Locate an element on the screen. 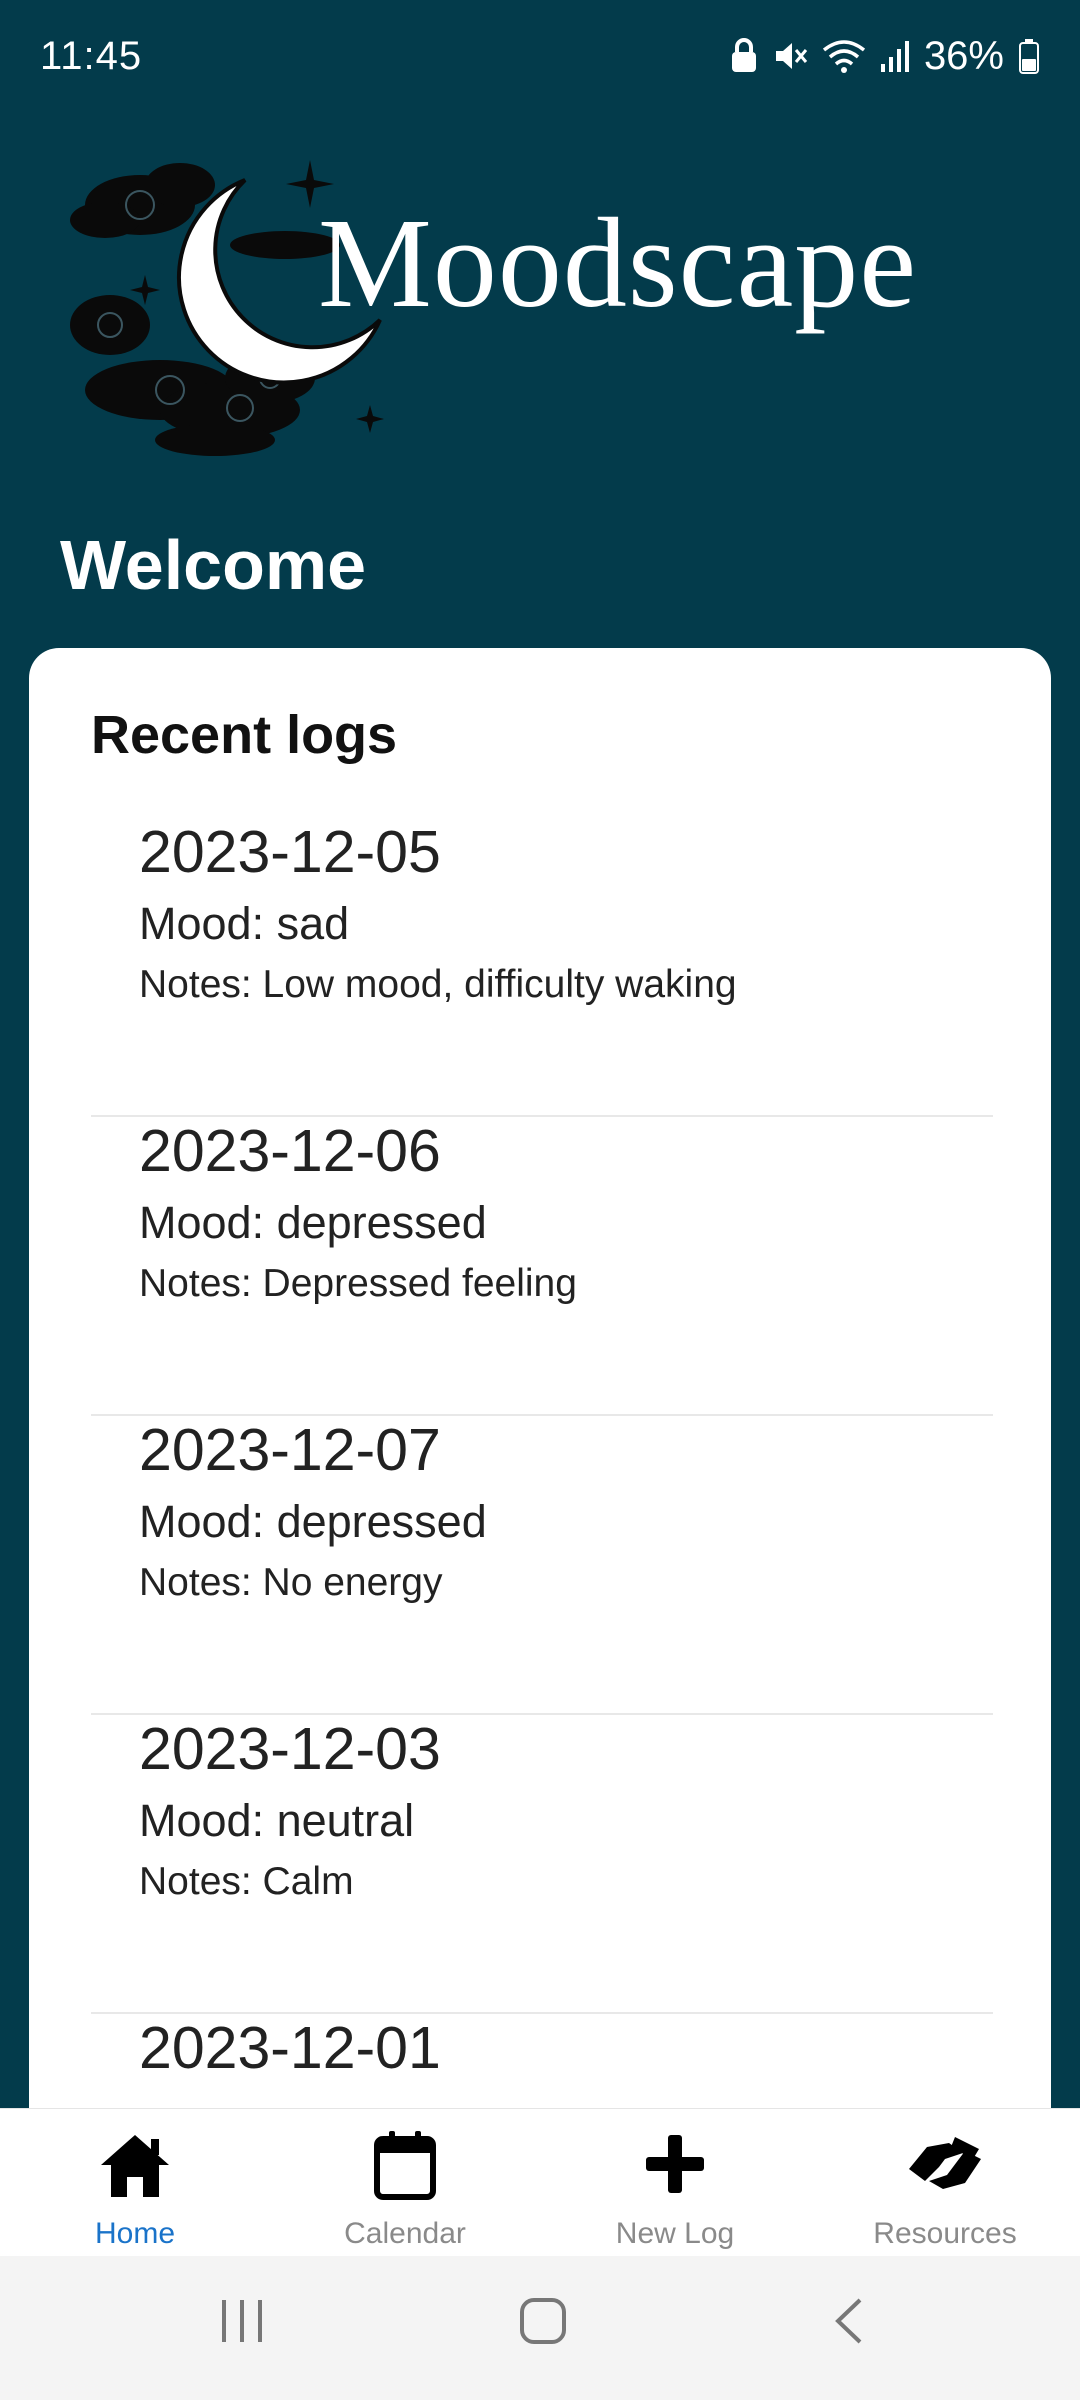  log-notes: Notes: Low mood, difficulty waking is located at coordinates (438, 984).